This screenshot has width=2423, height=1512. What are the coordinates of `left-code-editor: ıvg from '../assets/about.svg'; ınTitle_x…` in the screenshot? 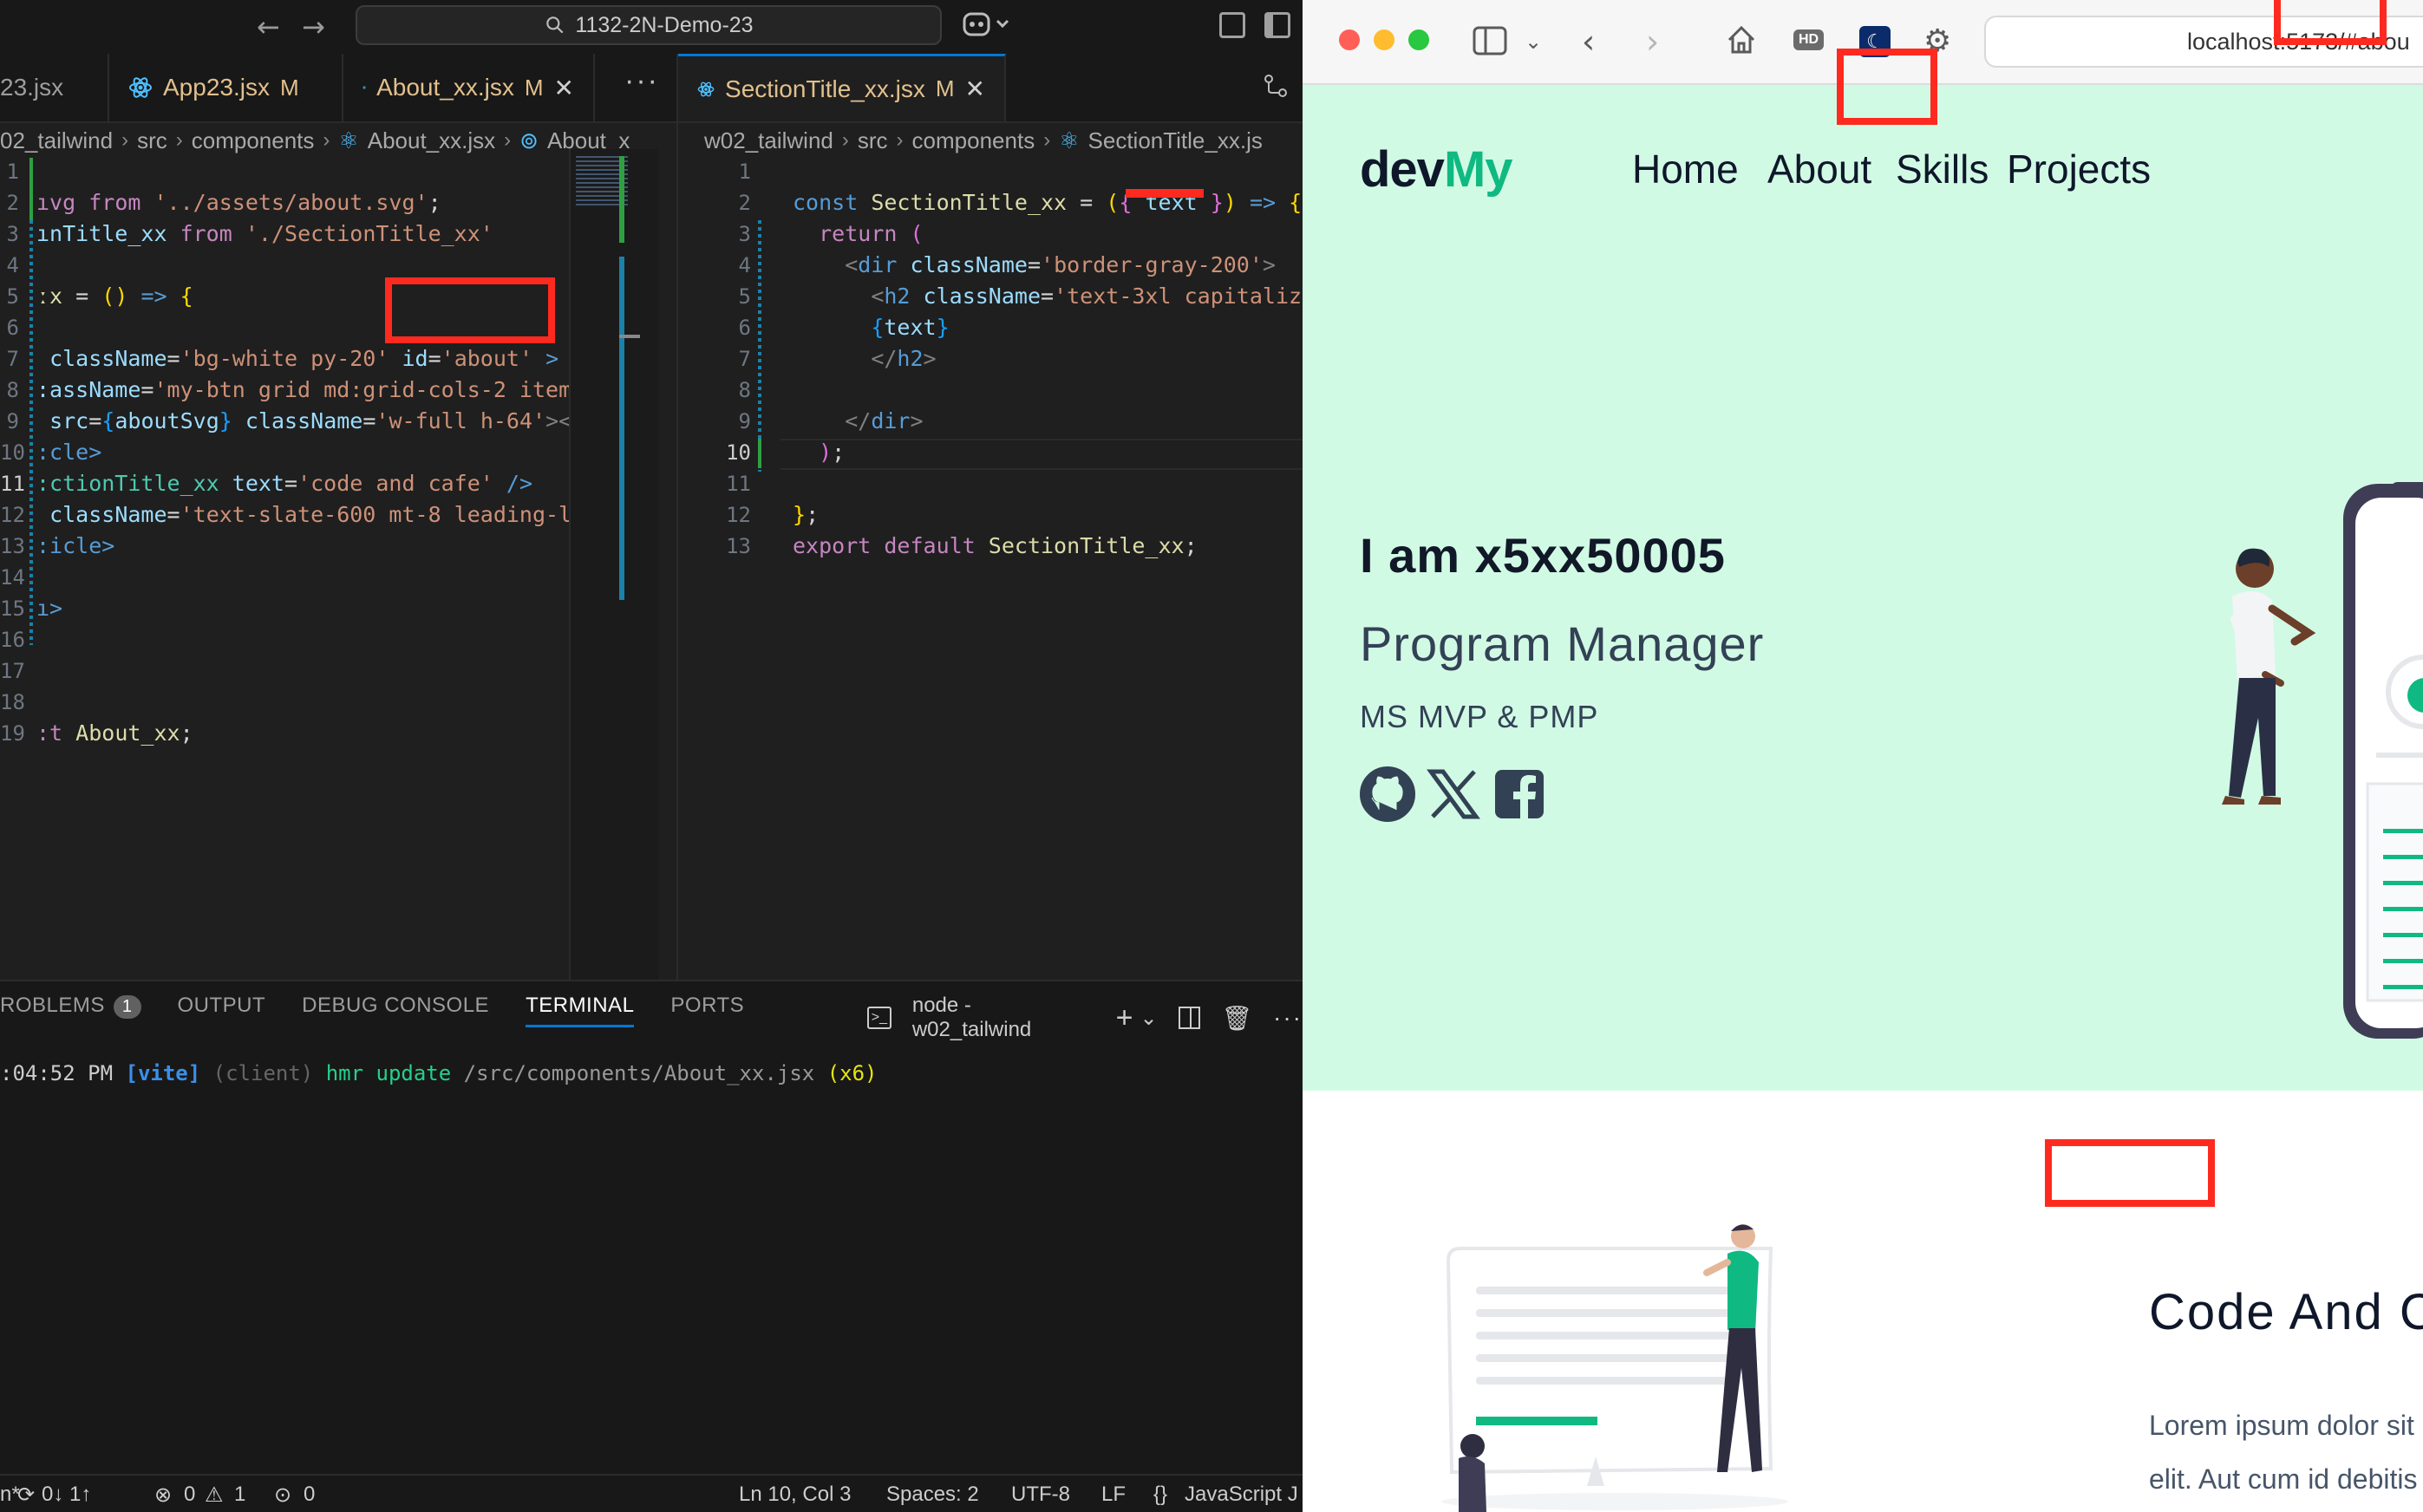 It's located at (302, 499).